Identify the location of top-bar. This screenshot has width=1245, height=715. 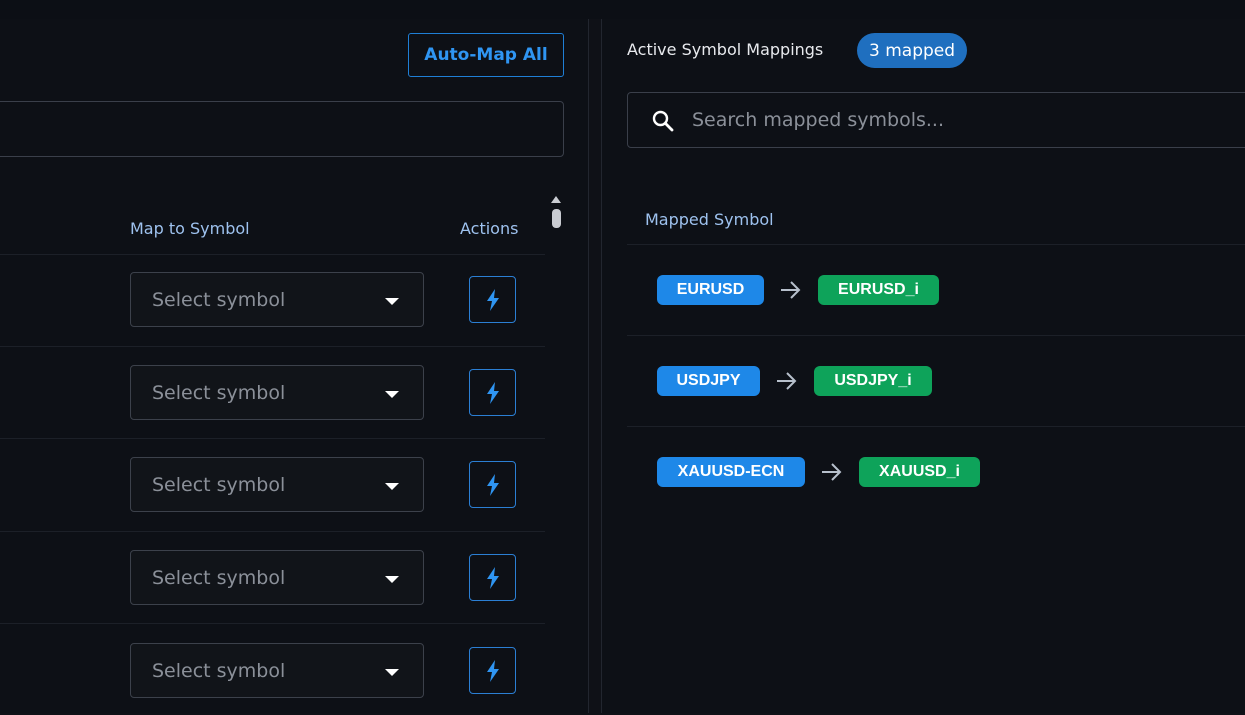
(622, 9).